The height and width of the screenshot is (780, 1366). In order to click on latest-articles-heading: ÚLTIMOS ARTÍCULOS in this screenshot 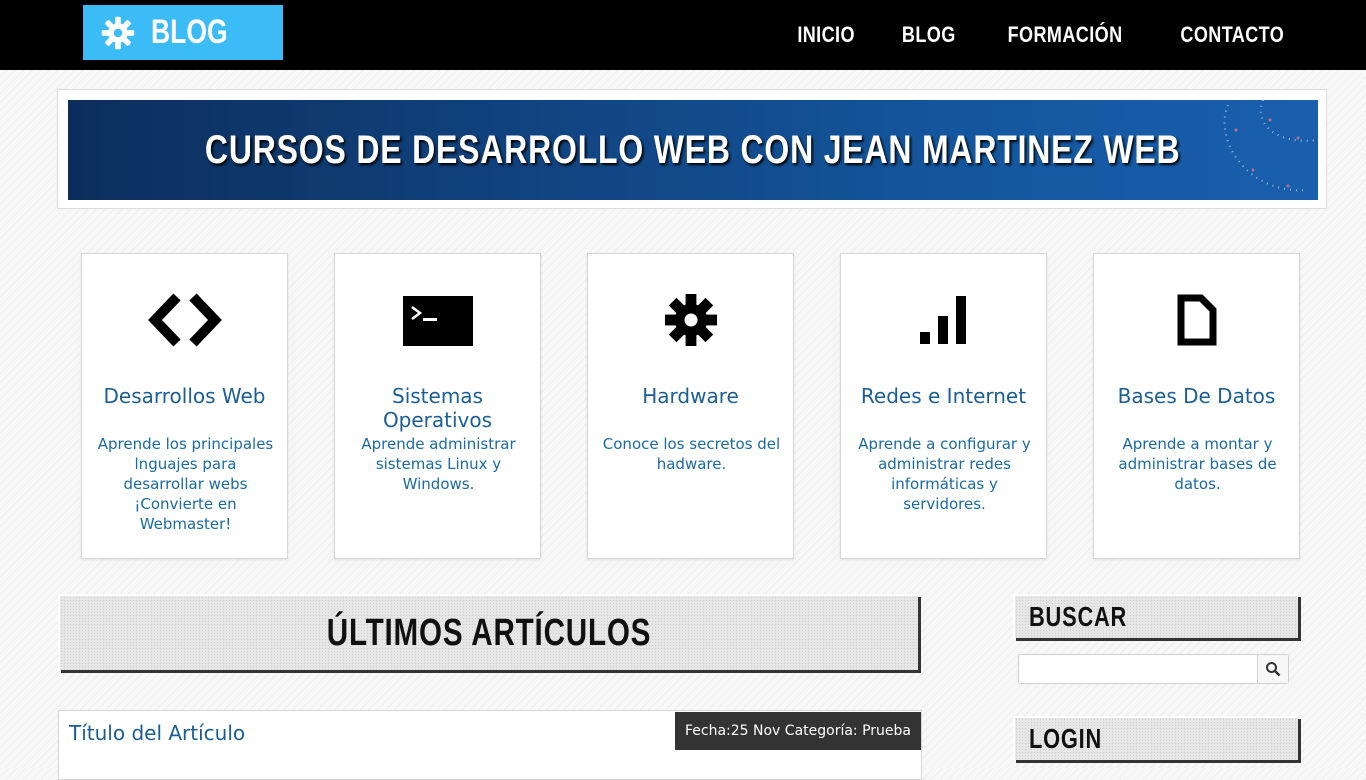, I will do `click(488, 632)`.